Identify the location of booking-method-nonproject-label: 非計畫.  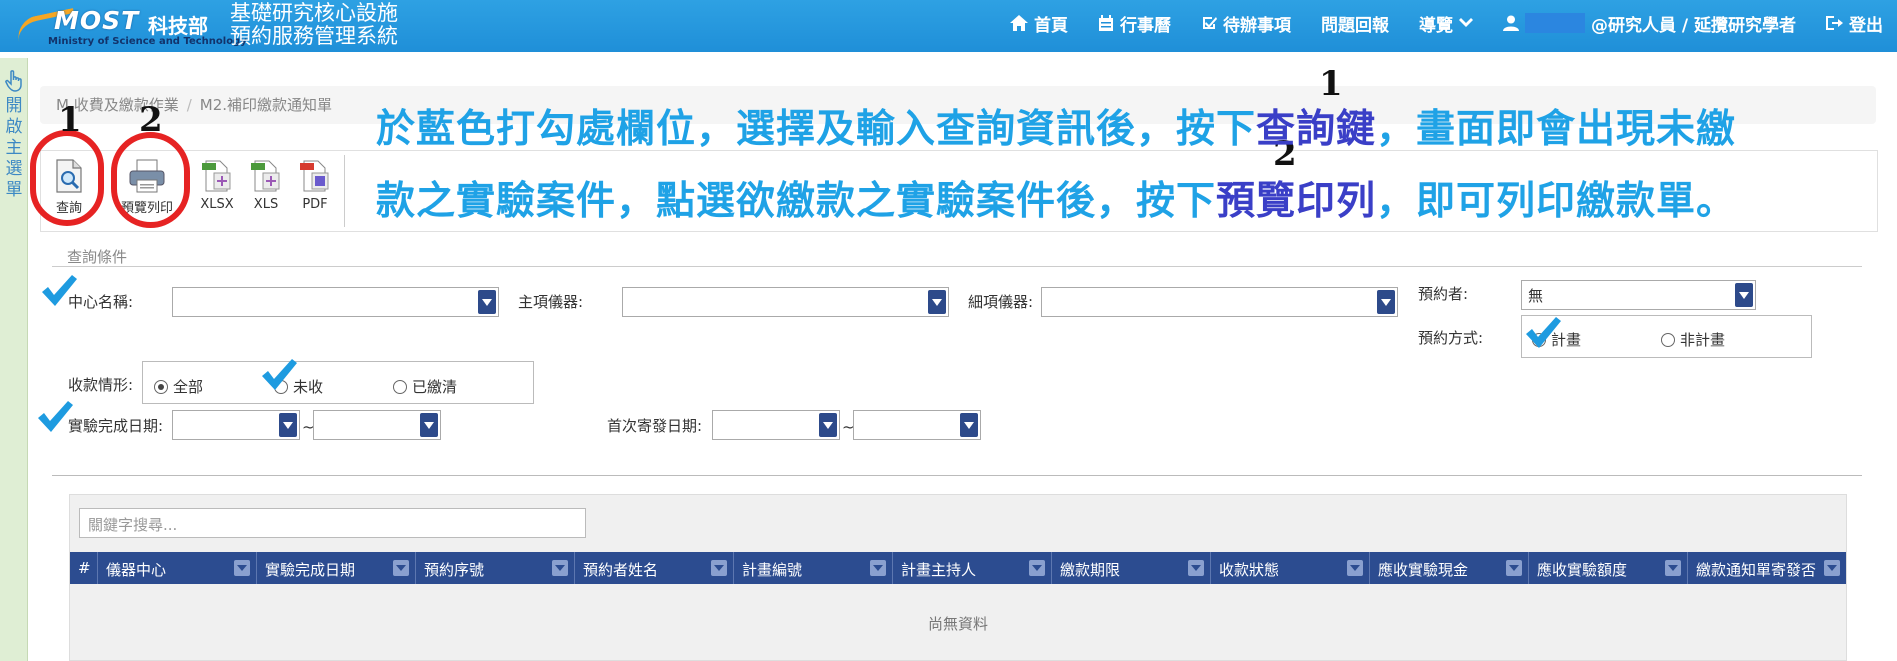
(1703, 340).